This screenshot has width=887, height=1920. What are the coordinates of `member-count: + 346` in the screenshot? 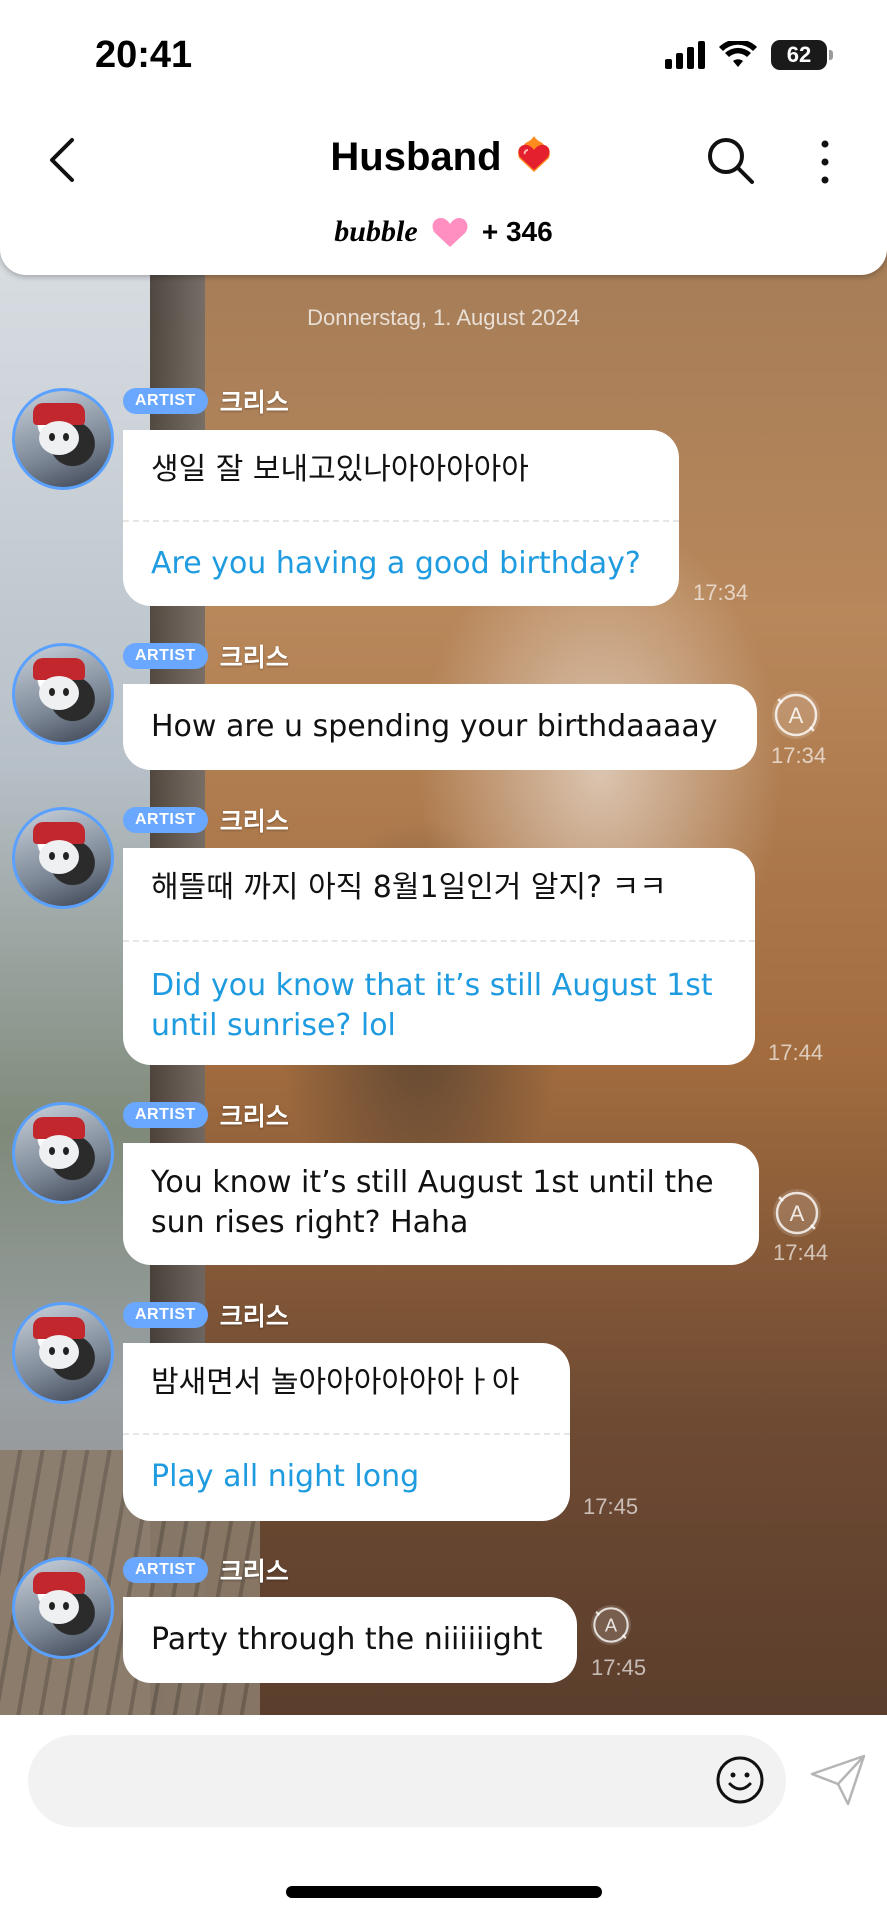 It's located at (517, 231).